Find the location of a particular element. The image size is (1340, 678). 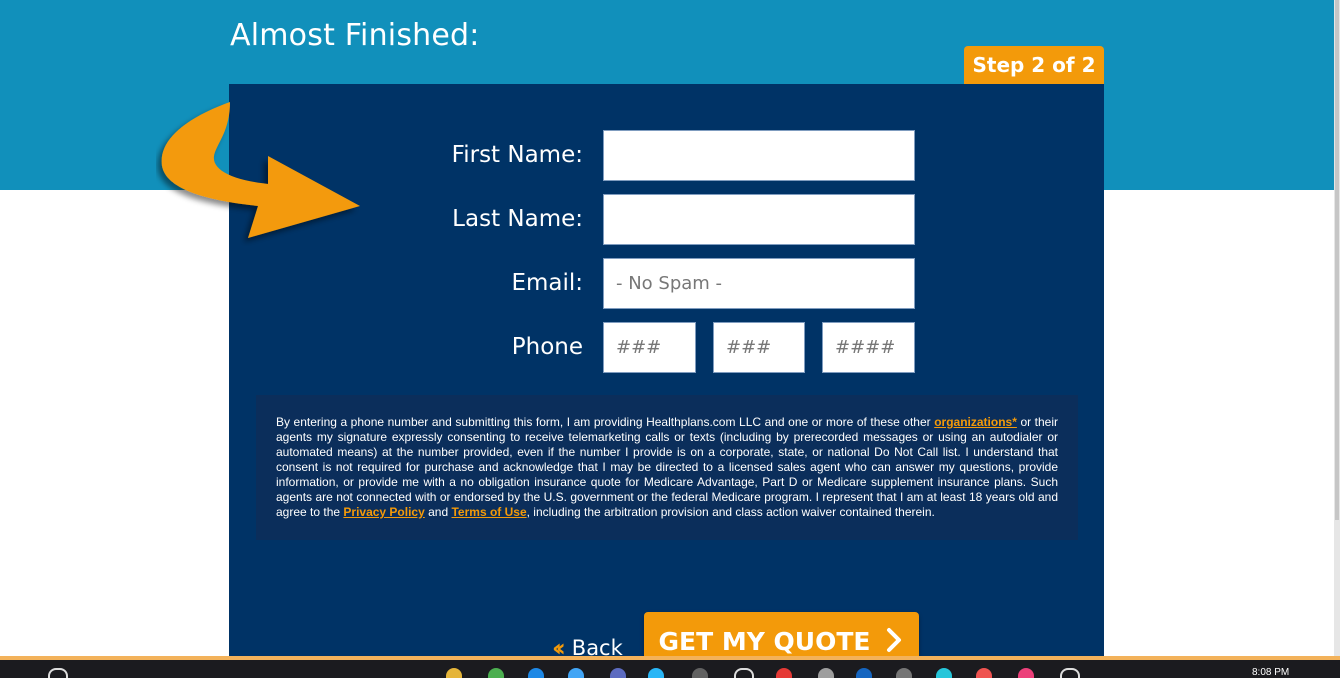

phone-prefix-input is located at coordinates (759, 347).